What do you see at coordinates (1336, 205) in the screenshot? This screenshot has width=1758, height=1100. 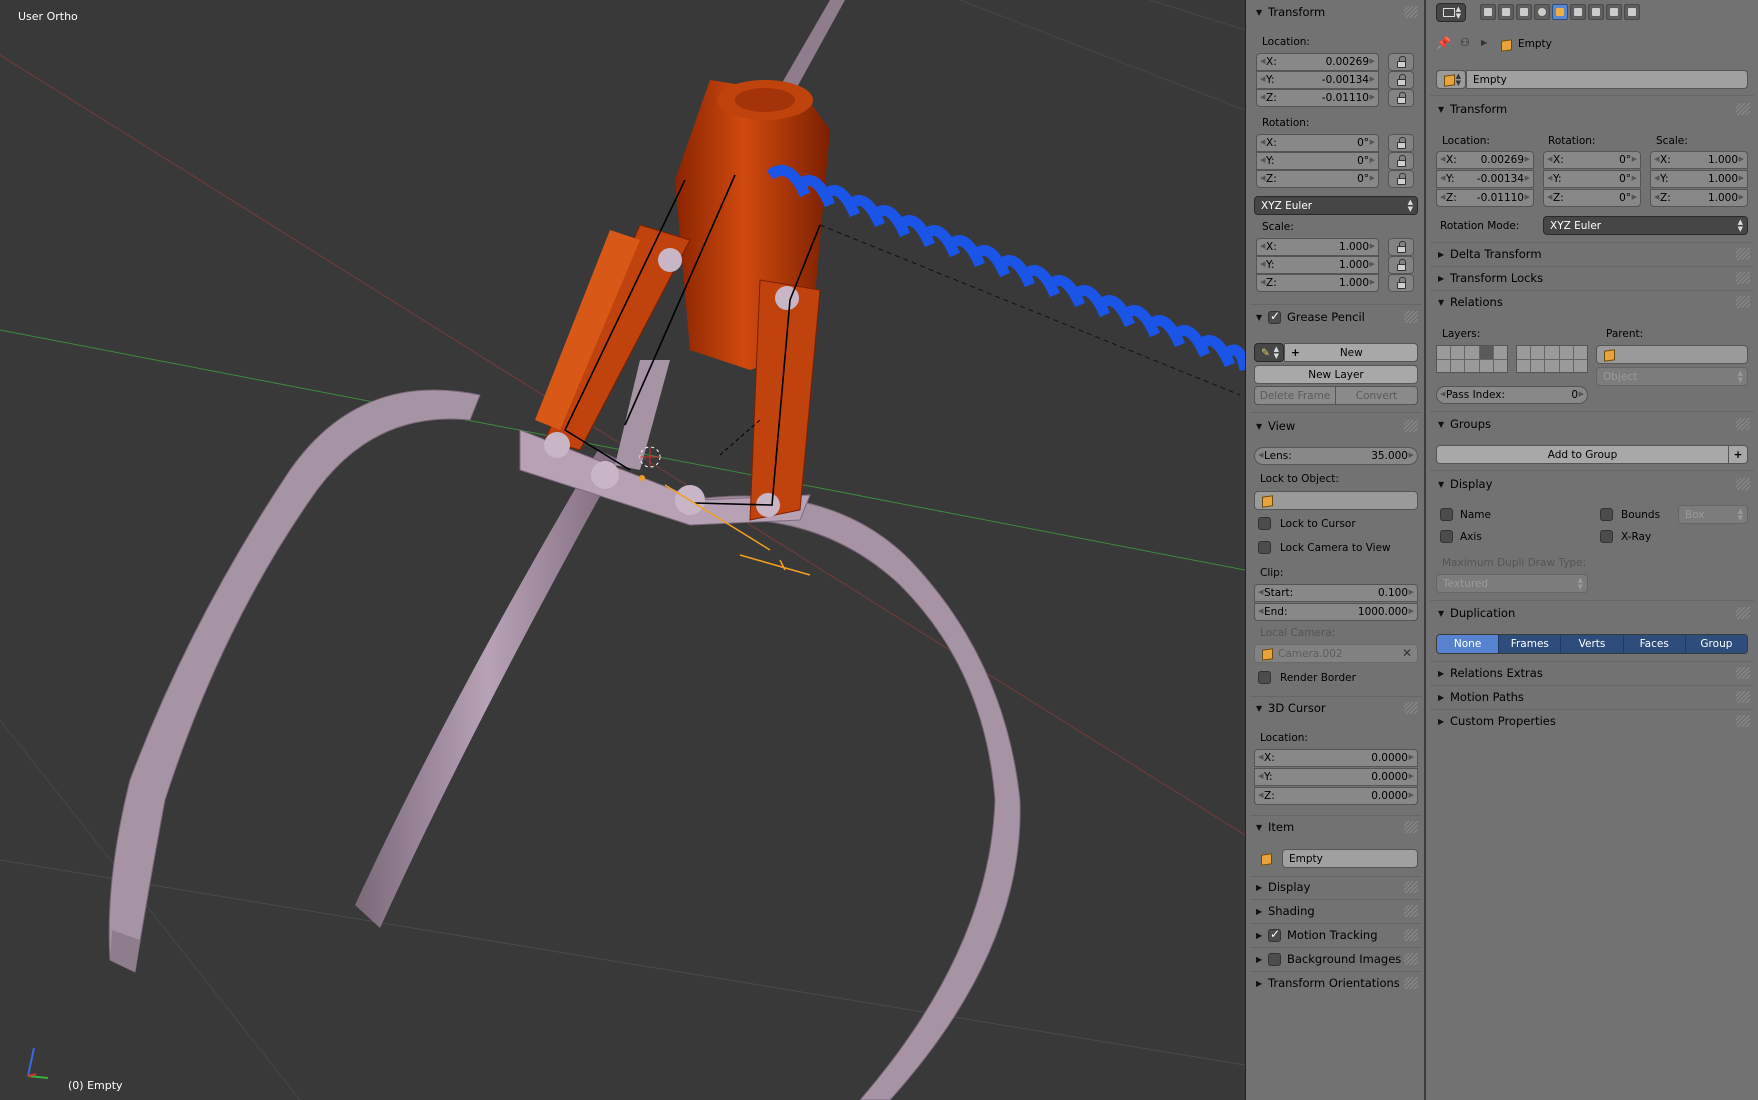 I see `rotation-mode-dropdown: XYZ Euler ▲ ▼` at bounding box center [1336, 205].